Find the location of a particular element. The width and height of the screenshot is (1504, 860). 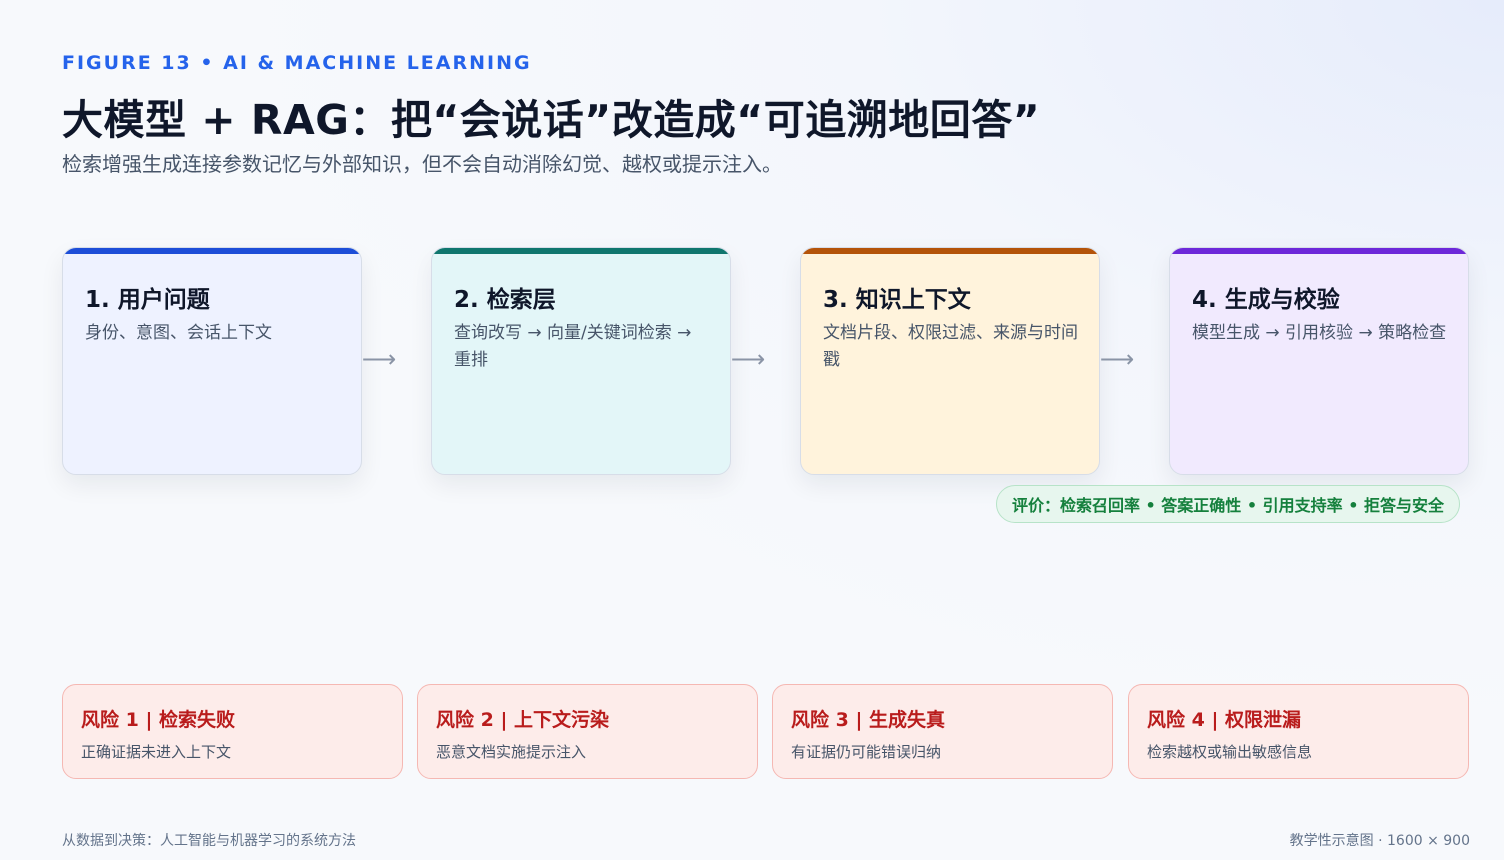

step-title: 3. 知识上下文 is located at coordinates (897, 300).